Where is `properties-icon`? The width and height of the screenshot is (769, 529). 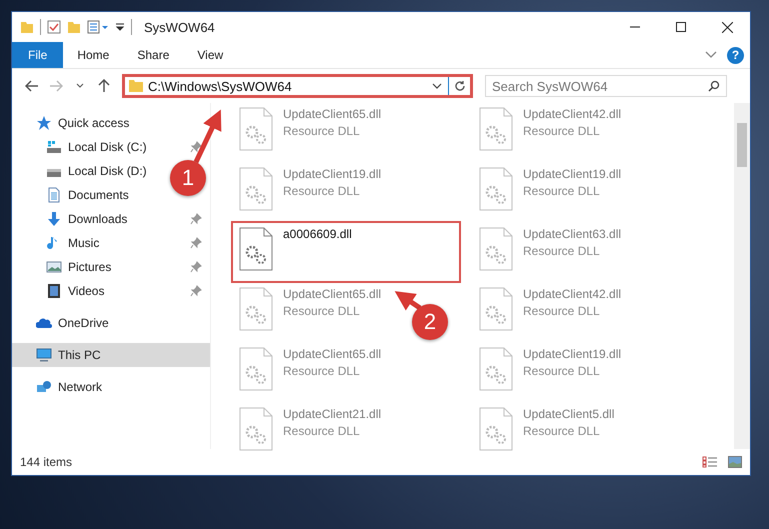 properties-icon is located at coordinates (98, 27).